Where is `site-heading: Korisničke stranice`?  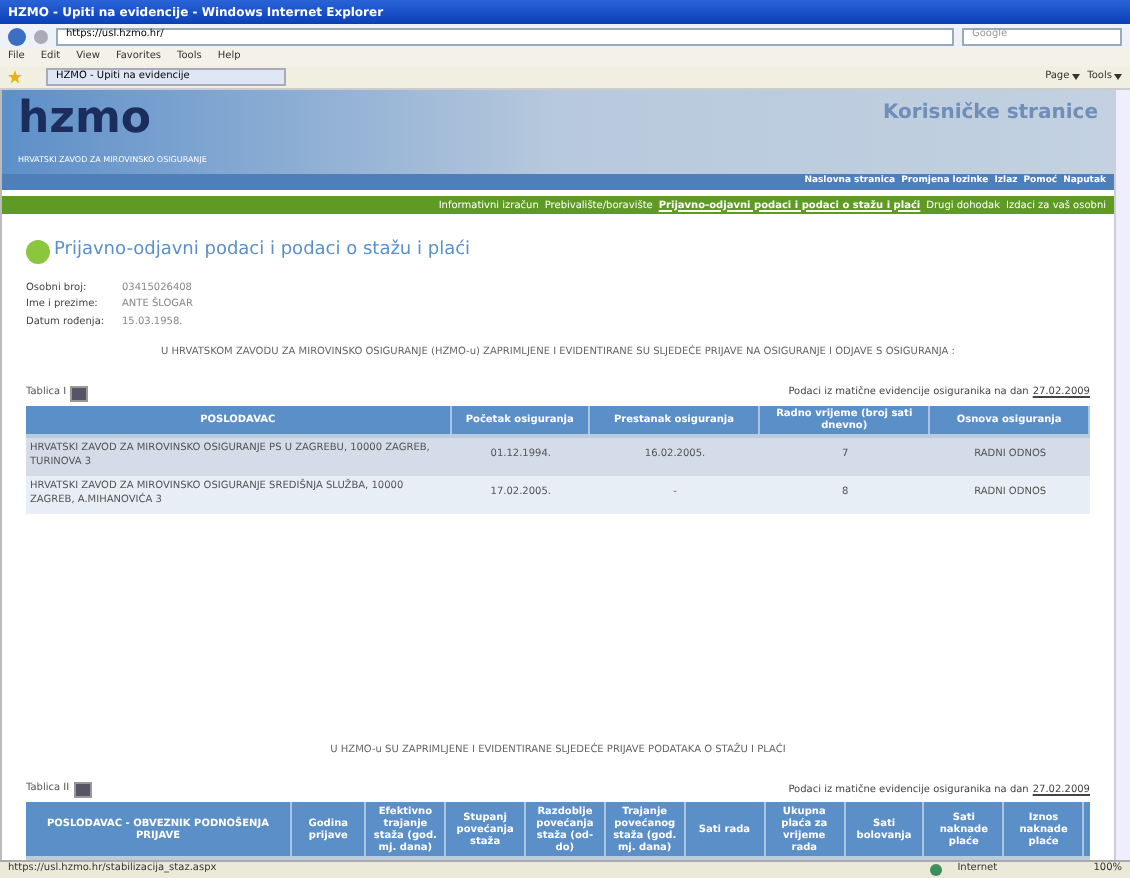
site-heading: Korisničke stranice is located at coordinates (990, 114).